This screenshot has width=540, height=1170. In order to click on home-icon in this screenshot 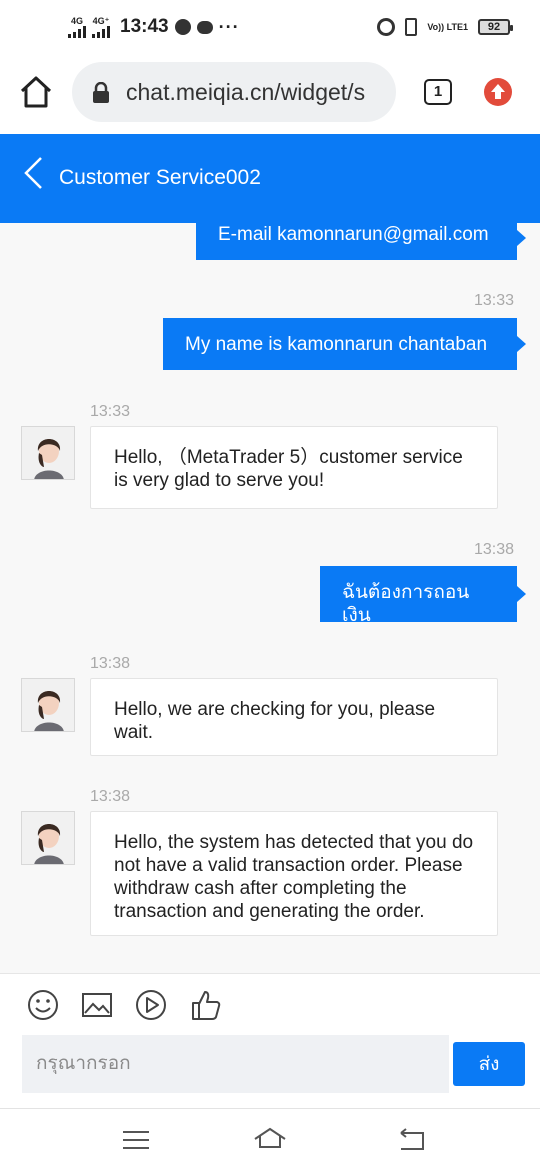, I will do `click(36, 92)`.